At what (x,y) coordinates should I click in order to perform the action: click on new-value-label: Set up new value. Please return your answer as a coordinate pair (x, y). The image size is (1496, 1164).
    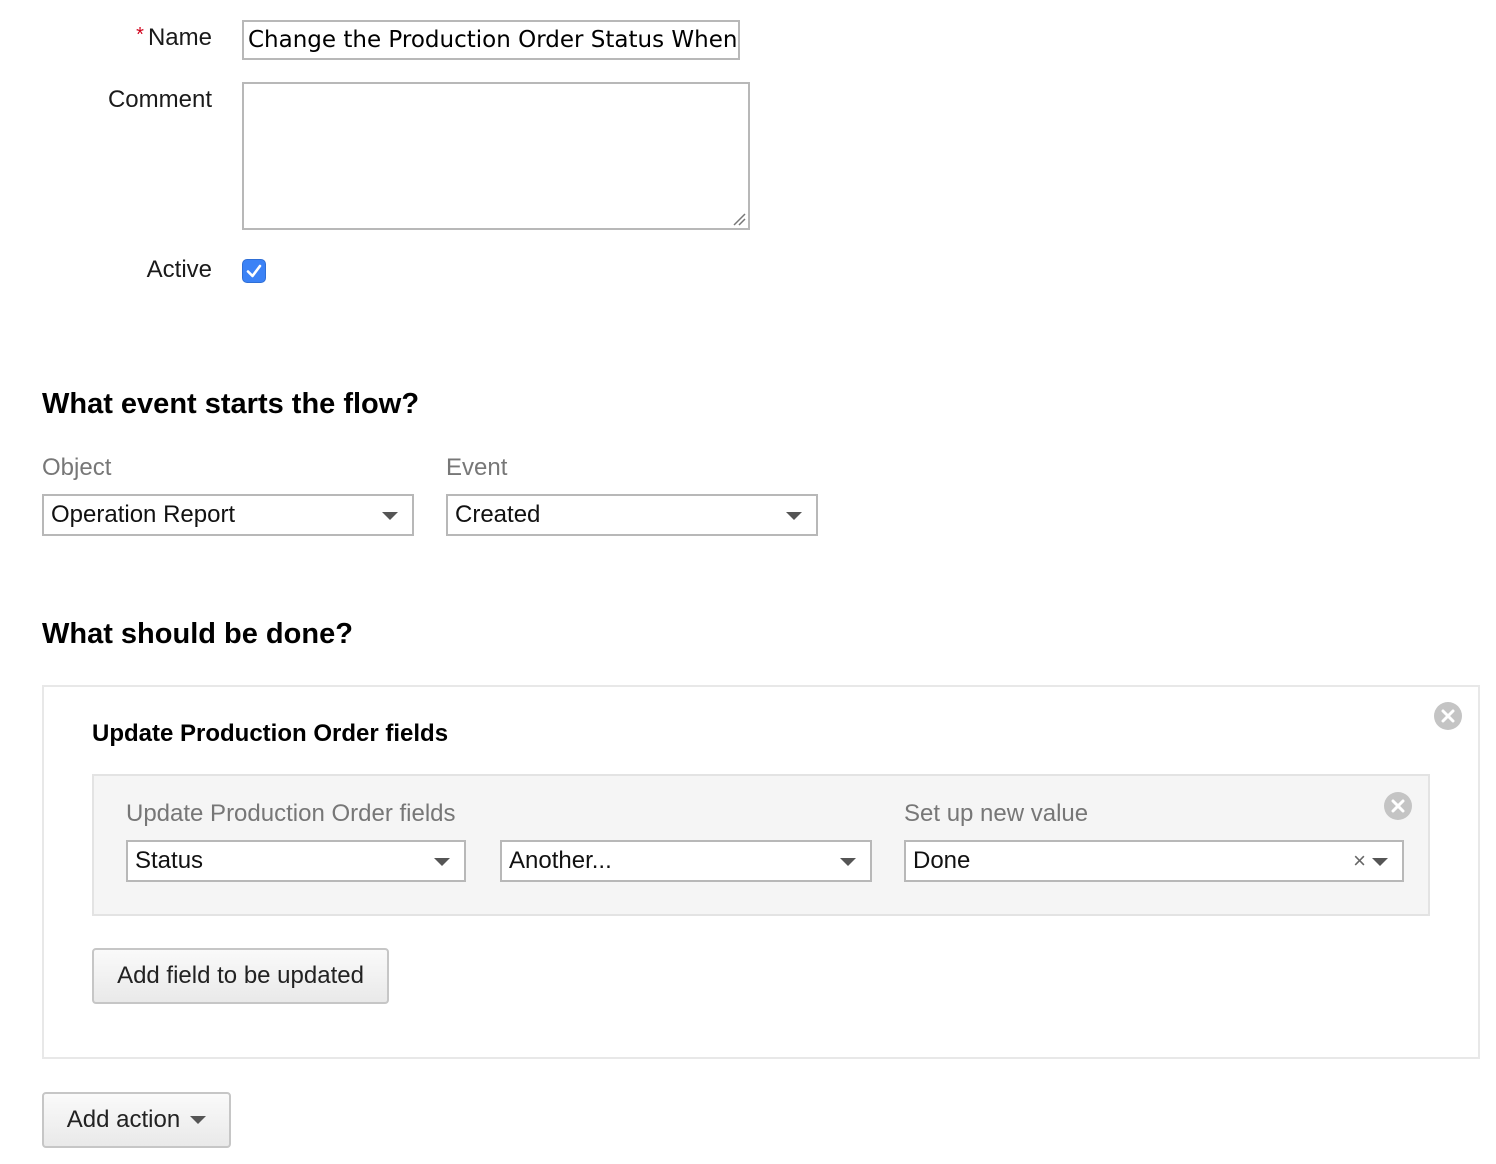
    Looking at the image, I should click on (996, 813).